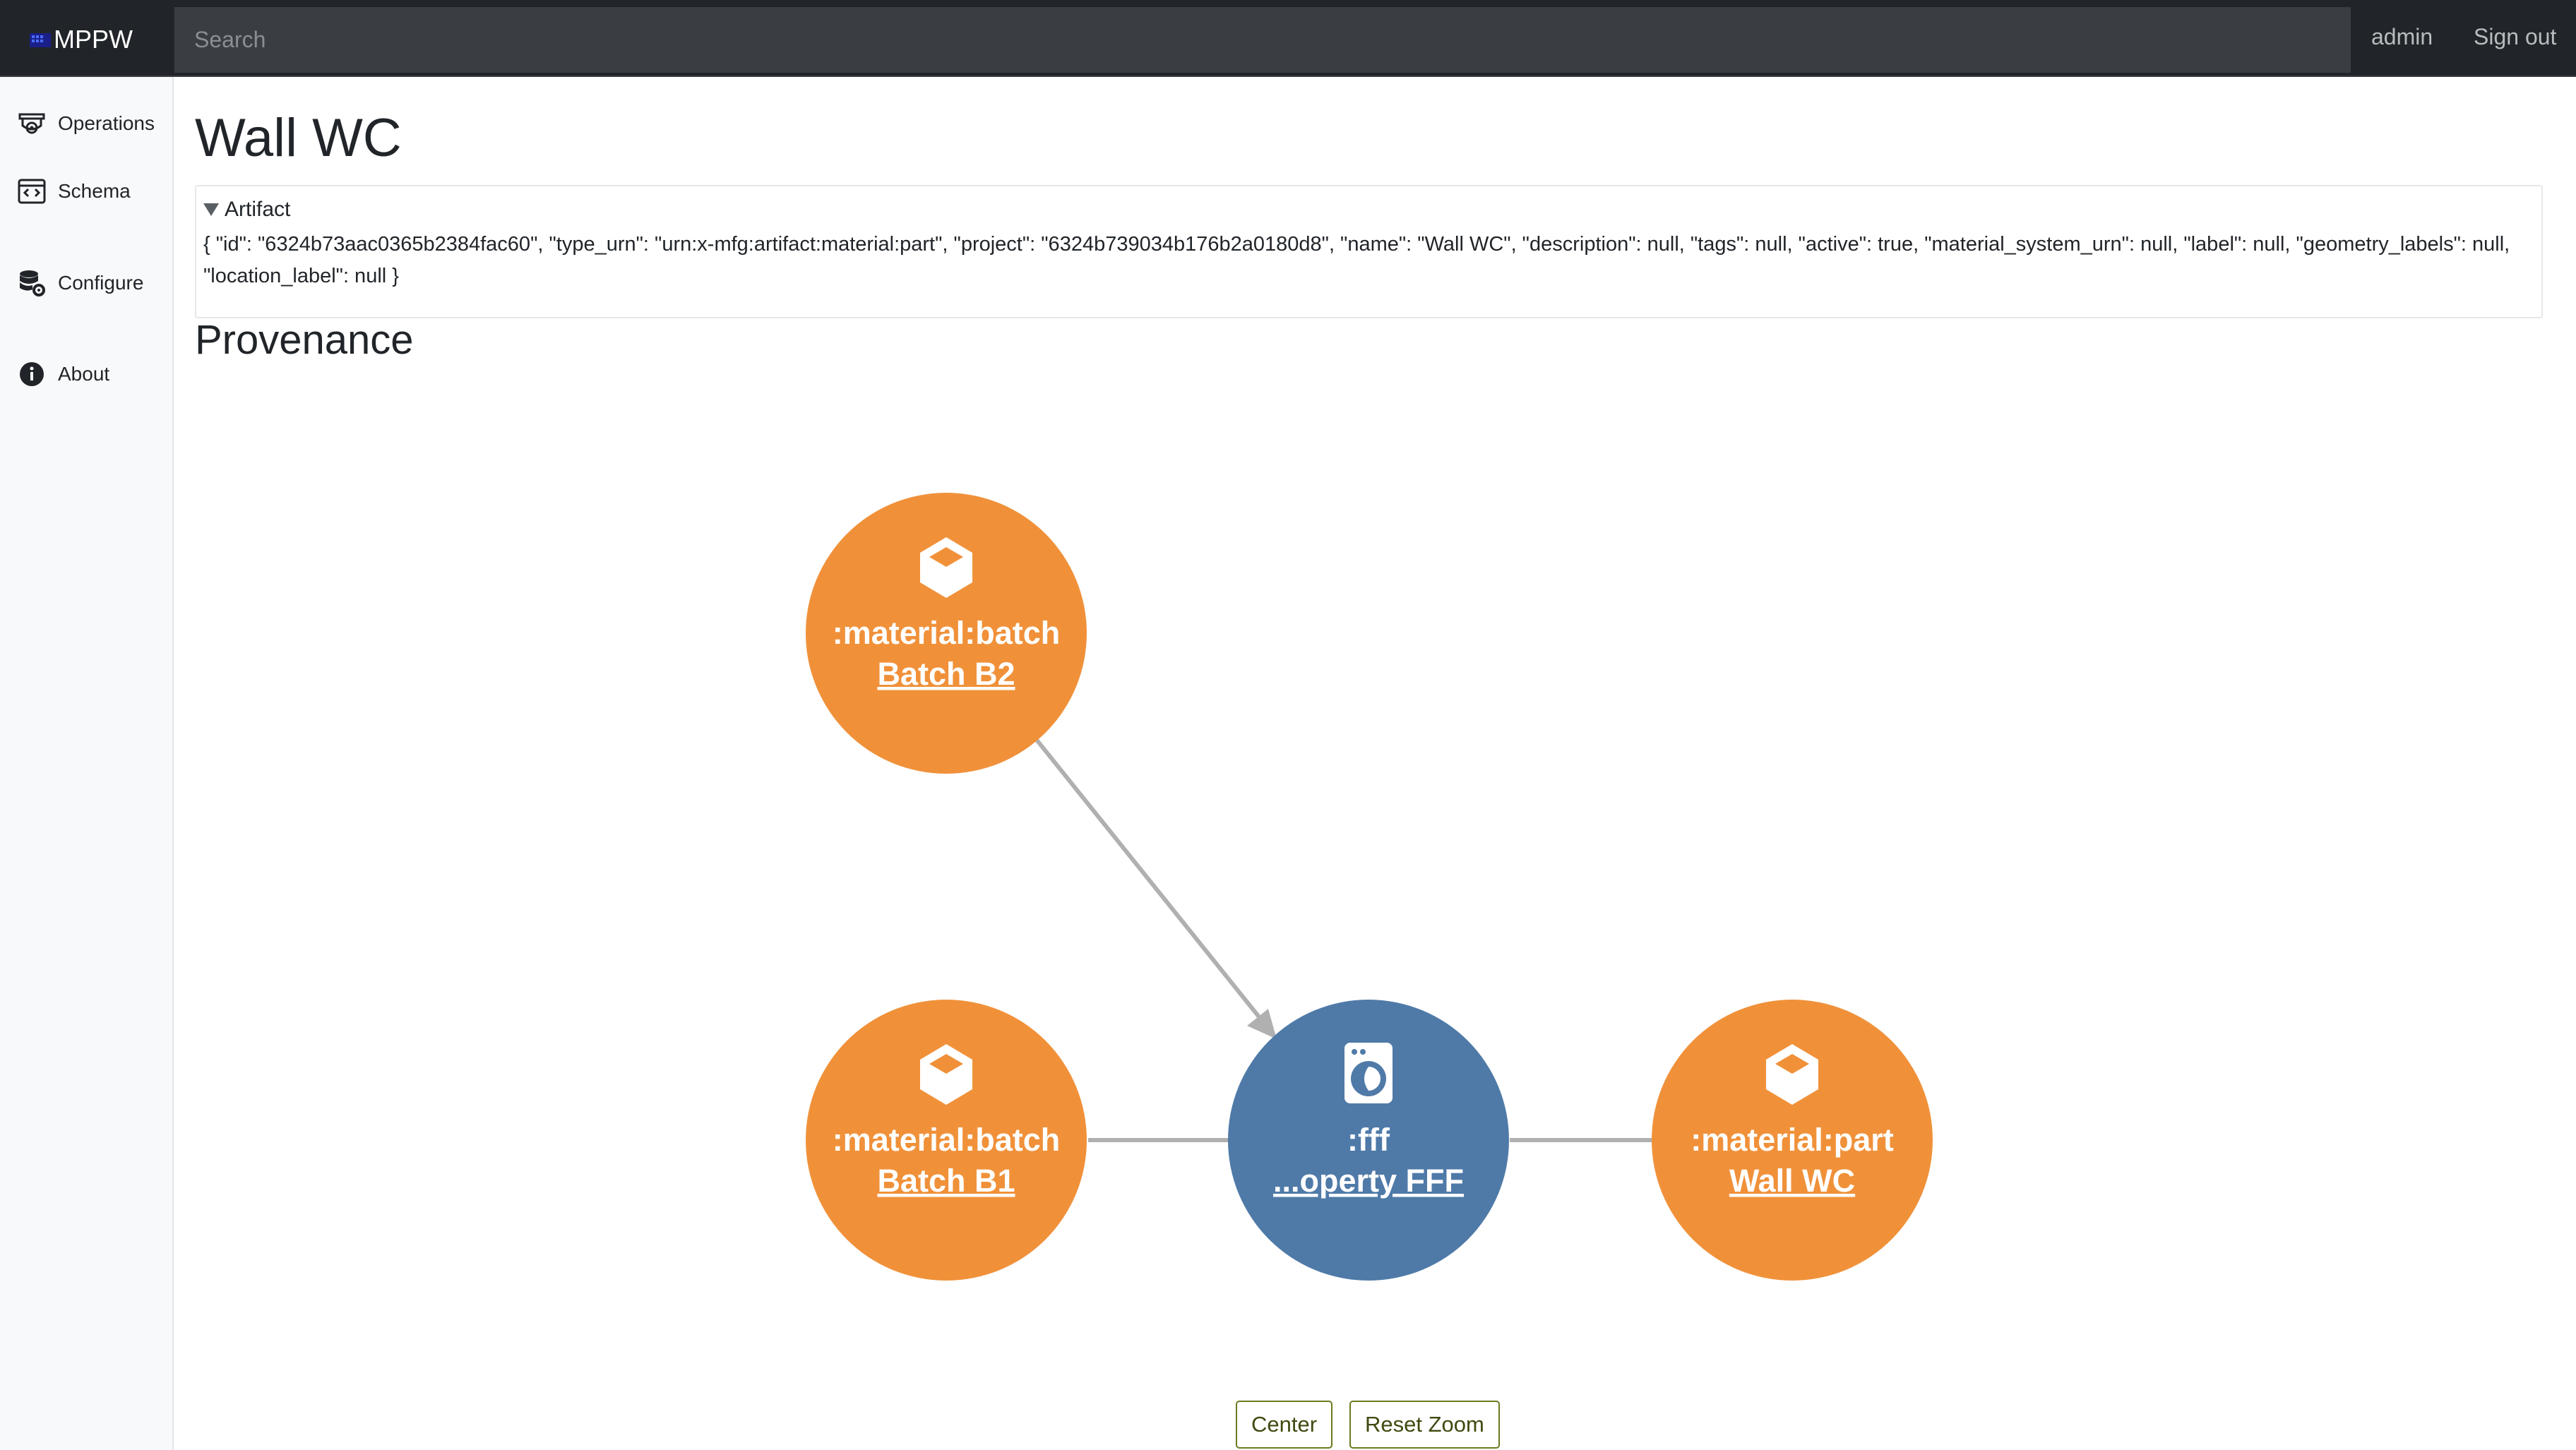  Describe the element at coordinates (946, 1181) in the screenshot. I see `node-link: Batch B1` at that location.